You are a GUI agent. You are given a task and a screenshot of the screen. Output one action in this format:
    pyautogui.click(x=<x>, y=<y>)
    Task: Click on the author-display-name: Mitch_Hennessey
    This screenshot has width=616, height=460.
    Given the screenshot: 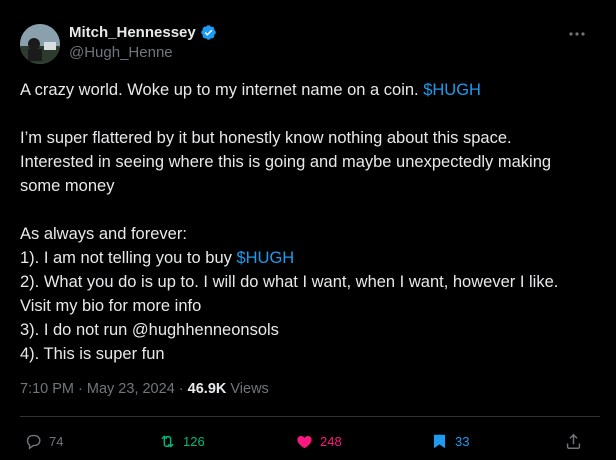 What is the action you would take?
    pyautogui.click(x=132, y=32)
    